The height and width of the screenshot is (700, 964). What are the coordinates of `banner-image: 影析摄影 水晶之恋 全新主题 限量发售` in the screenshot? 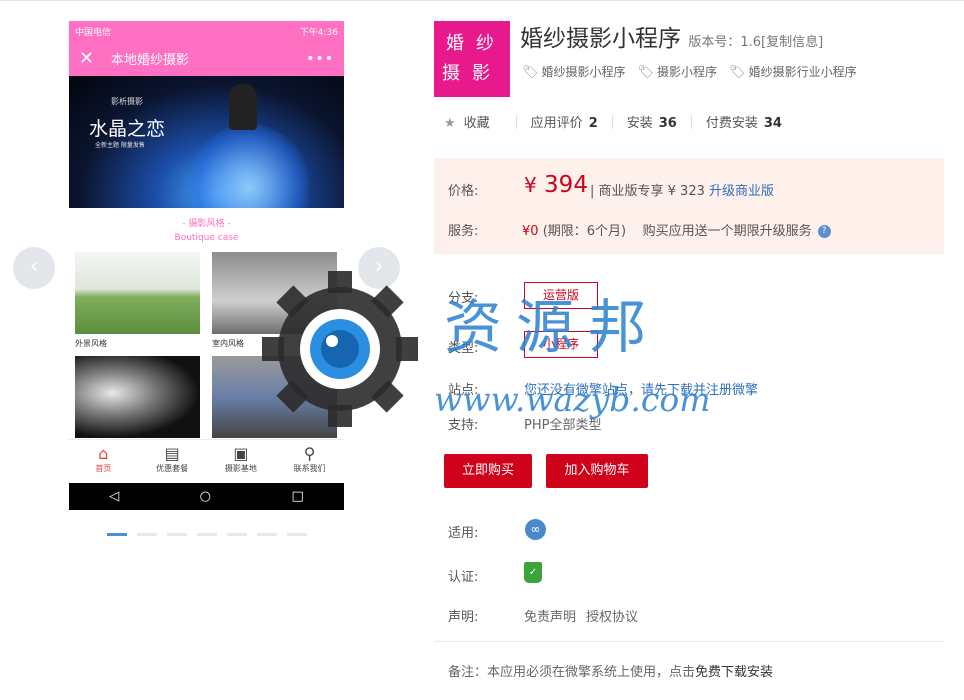 It's located at (206, 142).